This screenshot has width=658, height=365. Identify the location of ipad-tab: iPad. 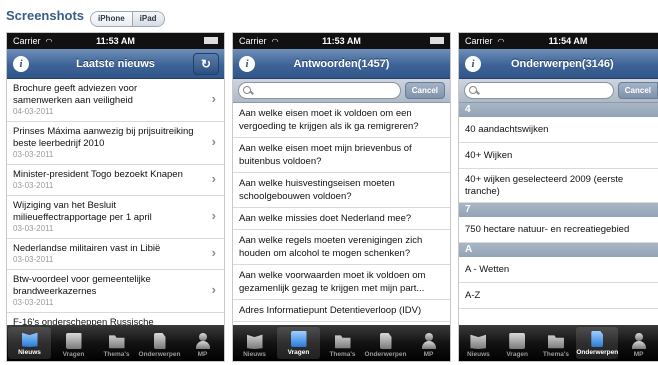
(147, 19).